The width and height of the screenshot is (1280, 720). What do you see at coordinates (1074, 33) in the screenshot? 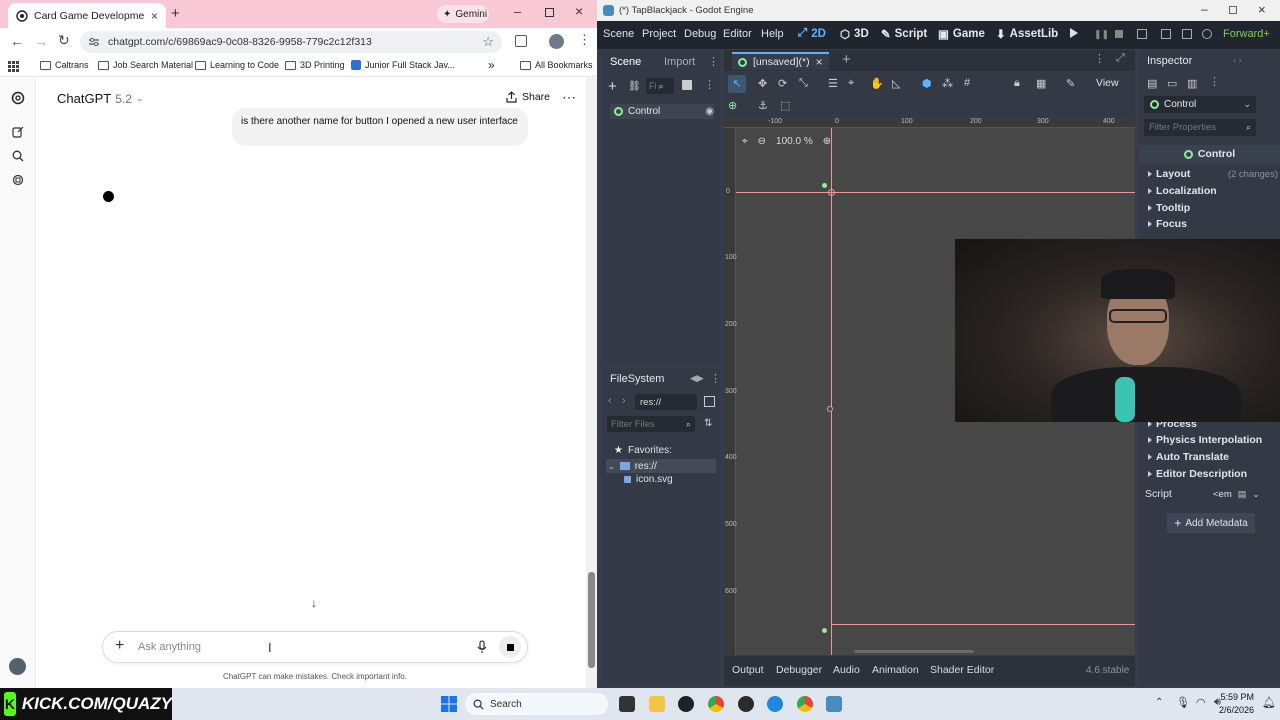
I see `play-icon` at bounding box center [1074, 33].